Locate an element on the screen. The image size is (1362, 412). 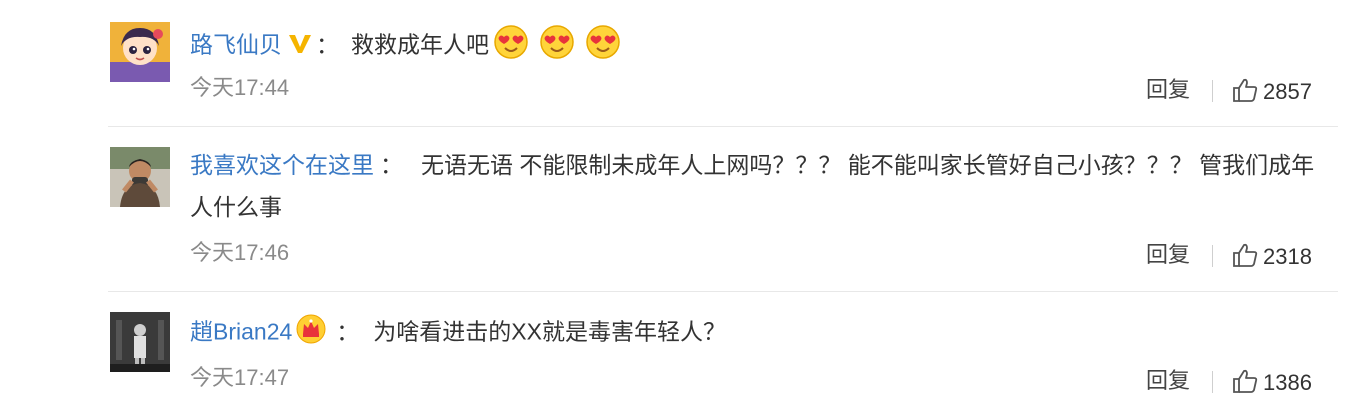
comment-text-line: 路飞仙贝 ： 救救成年人吧 is located at coordinates (405, 46).